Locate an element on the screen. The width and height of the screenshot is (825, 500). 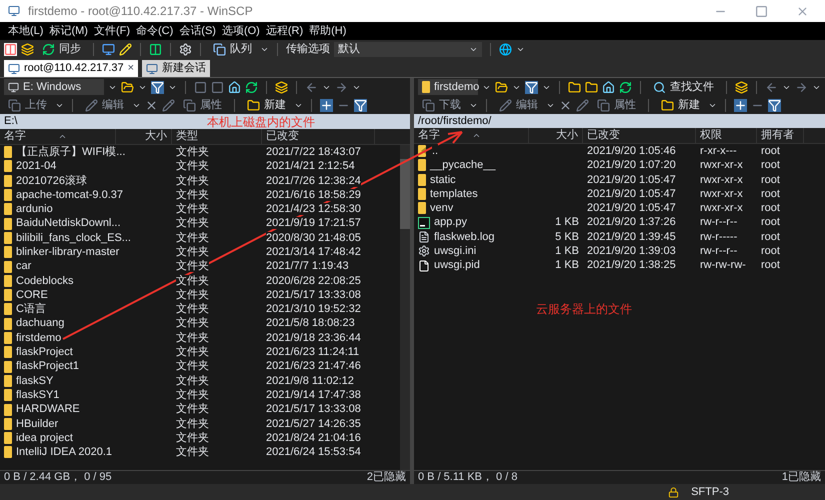
folder-select: firstdemo is located at coordinates (448, 87).